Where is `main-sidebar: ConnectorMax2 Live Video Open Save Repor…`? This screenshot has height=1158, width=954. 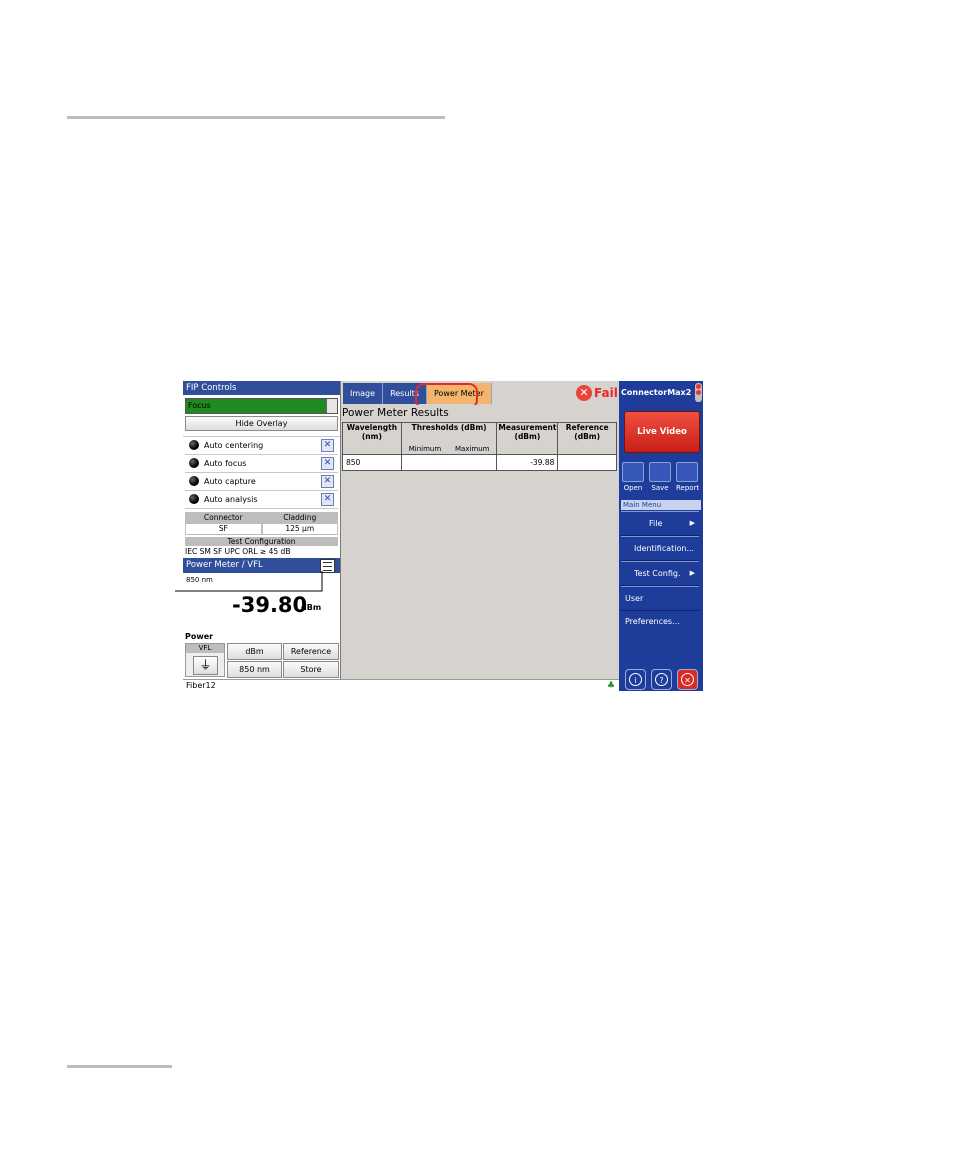
main-sidebar: ConnectorMax2 Live Video Open Save Repor… is located at coordinates (661, 536).